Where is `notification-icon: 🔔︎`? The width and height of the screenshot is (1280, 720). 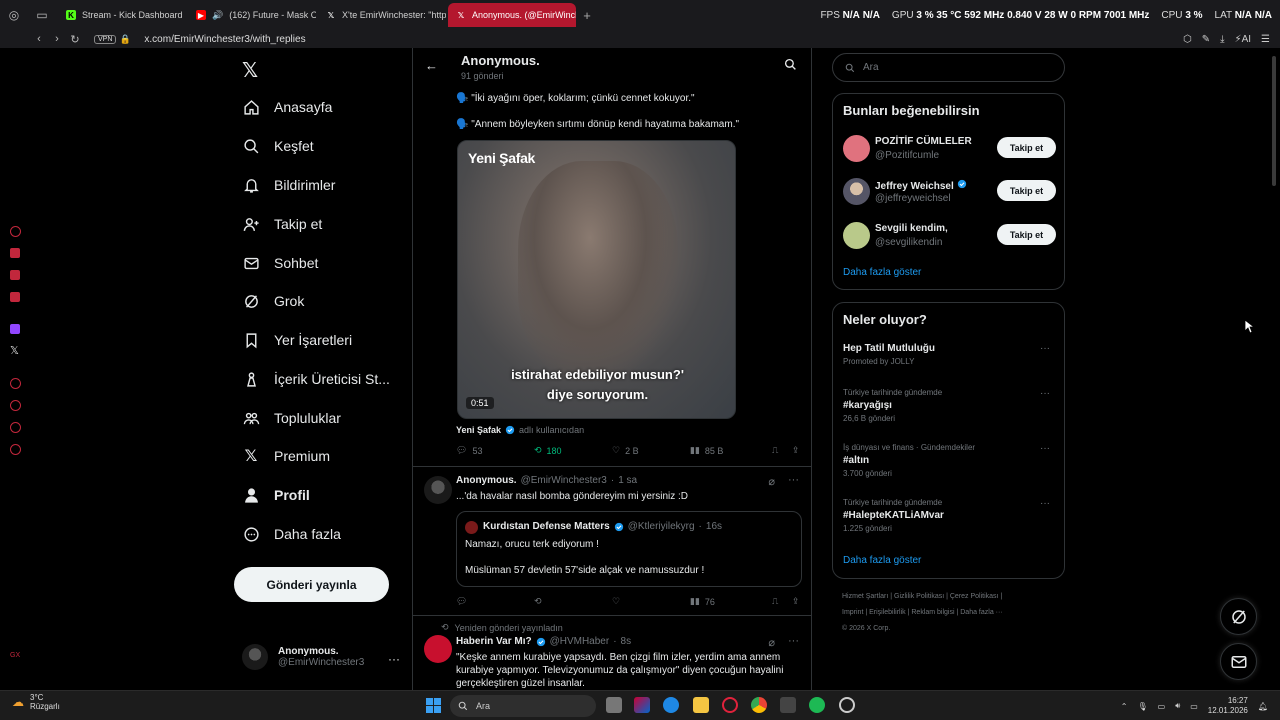
notification-icon: 🔔︎ is located at coordinates (1263, 706).